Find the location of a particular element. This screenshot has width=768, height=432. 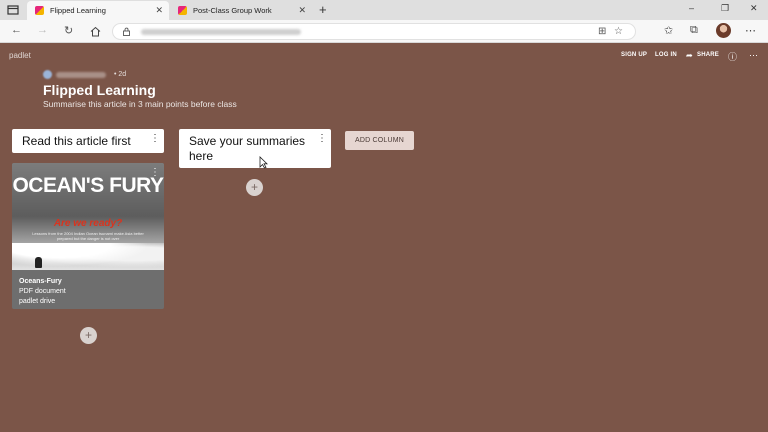

attachment-file-type: PDF document is located at coordinates (42, 291).